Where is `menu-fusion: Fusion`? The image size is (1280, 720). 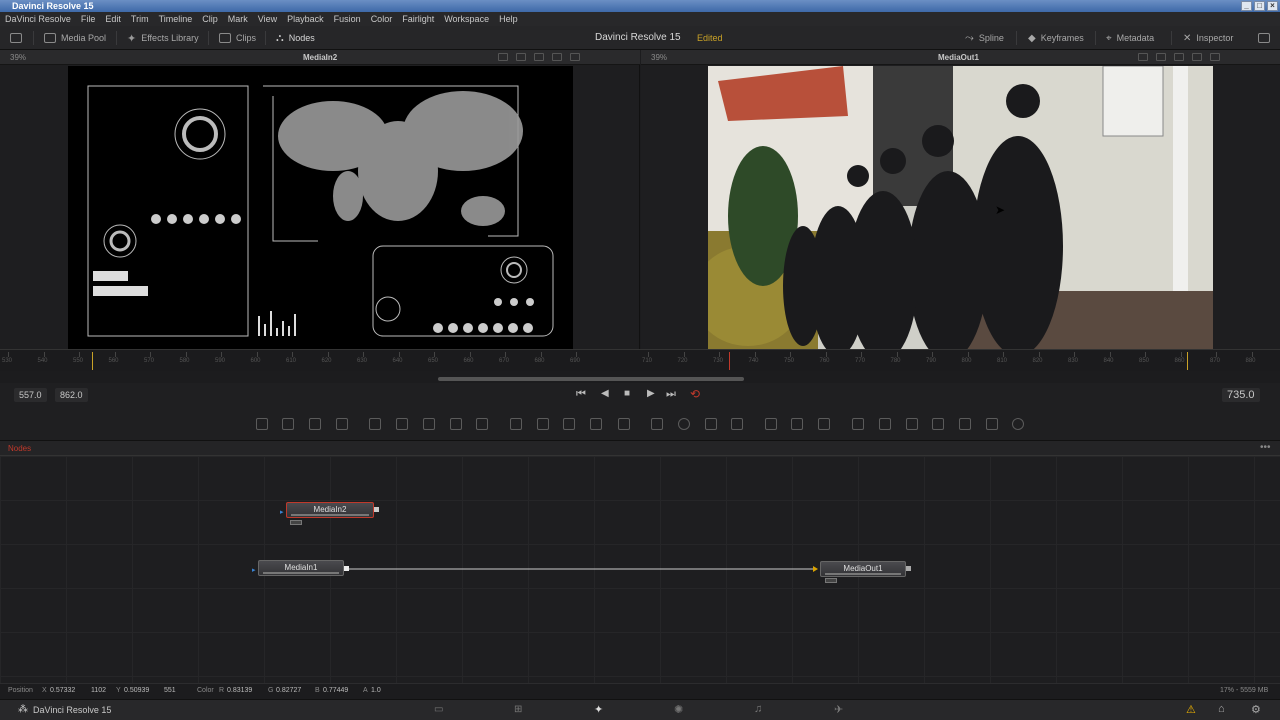
menu-fusion: Fusion is located at coordinates (347, 19).